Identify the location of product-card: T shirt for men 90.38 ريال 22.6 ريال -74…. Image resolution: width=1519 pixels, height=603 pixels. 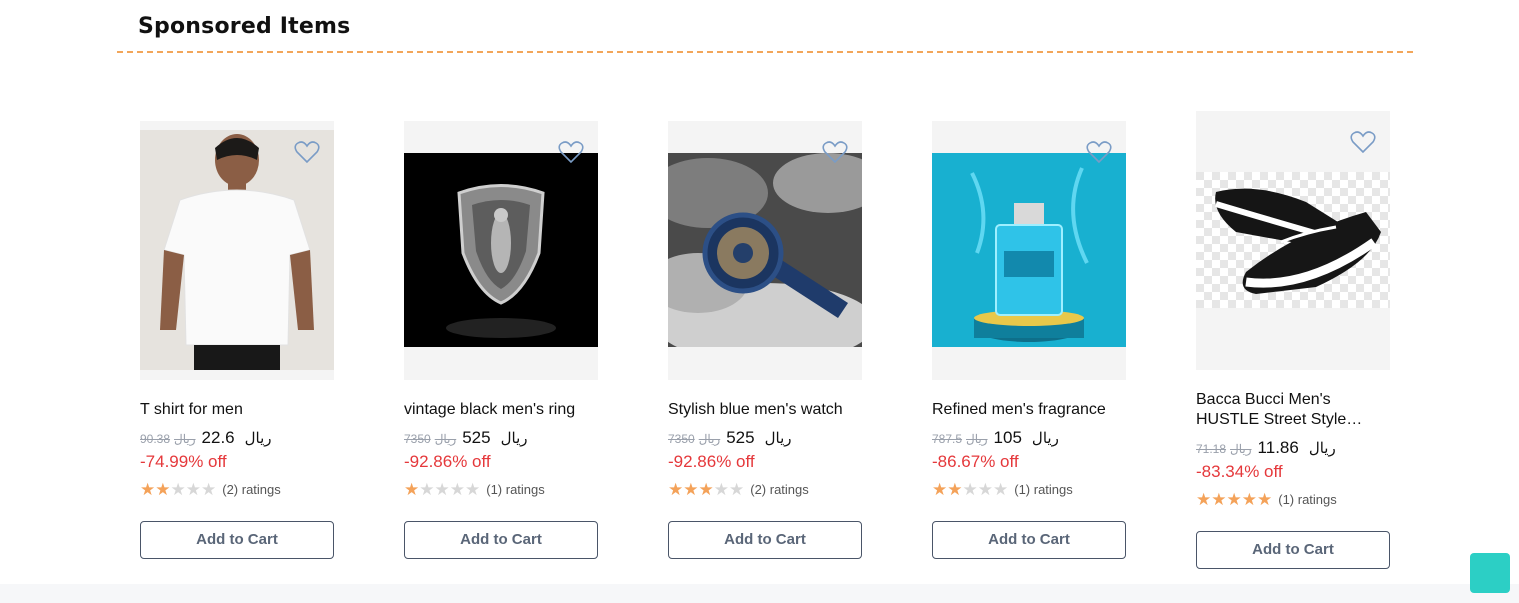
(237, 340).